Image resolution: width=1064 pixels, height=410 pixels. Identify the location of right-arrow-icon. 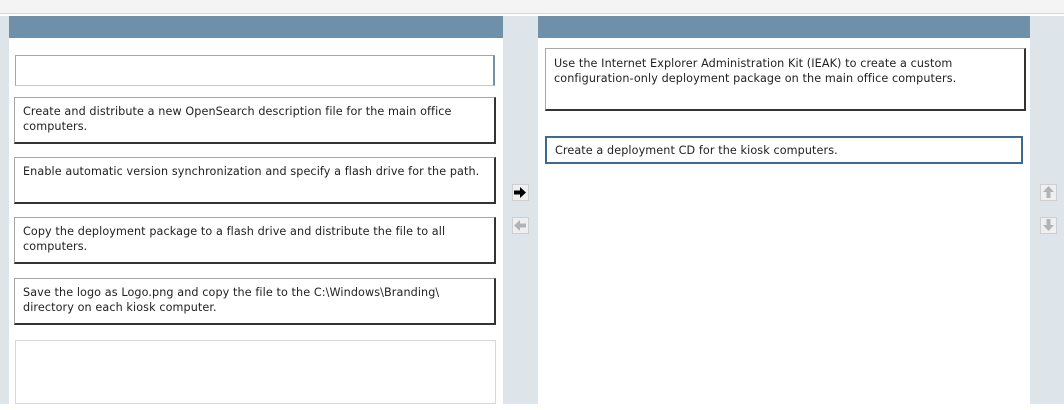
(520, 192).